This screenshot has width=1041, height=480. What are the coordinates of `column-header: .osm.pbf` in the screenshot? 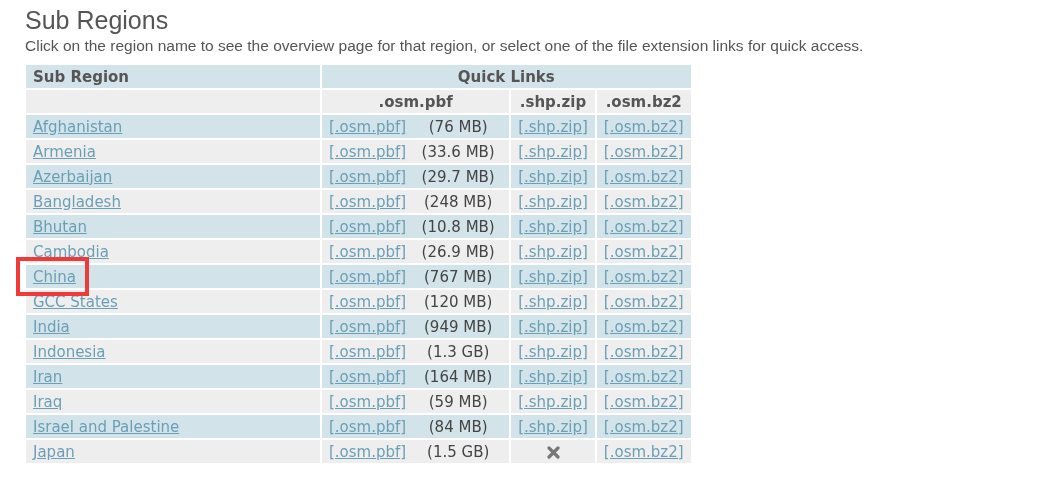 It's located at (416, 101).